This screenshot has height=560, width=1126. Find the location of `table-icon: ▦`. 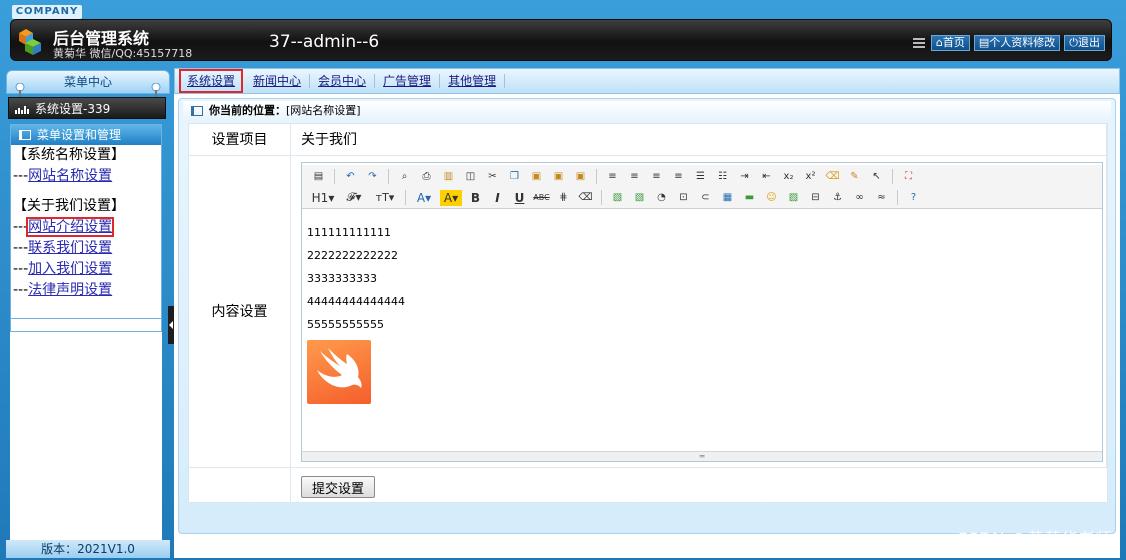

table-icon: ▦ is located at coordinates (727, 198).